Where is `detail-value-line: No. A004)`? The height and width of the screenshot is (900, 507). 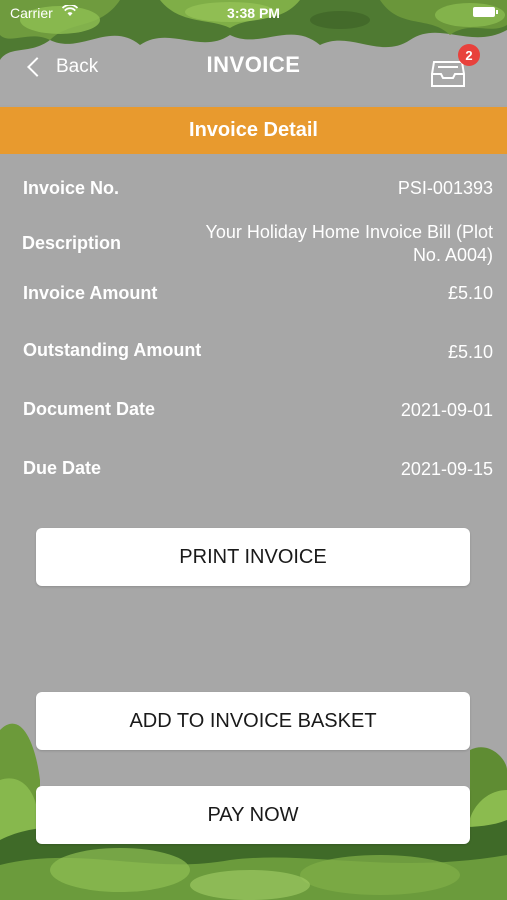 detail-value-line: No. A004) is located at coordinates (452, 255).